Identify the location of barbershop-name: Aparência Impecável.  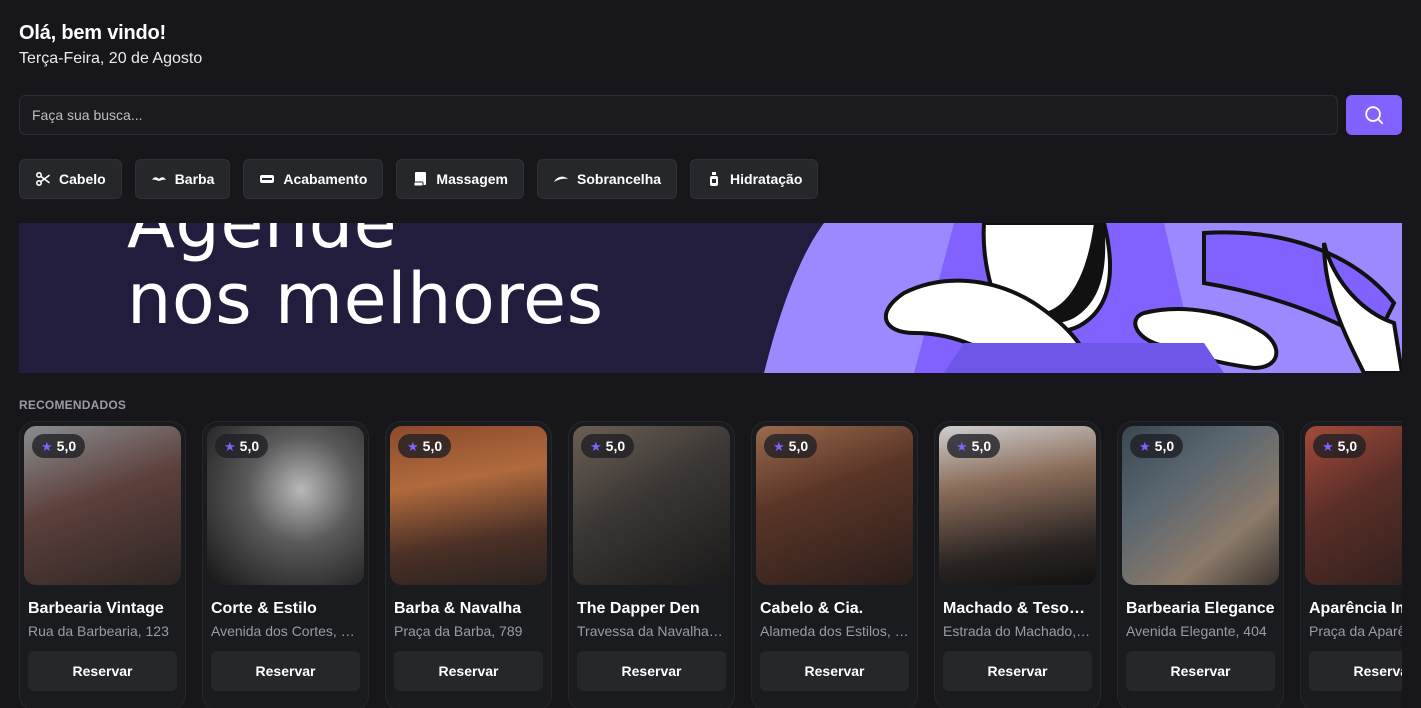
(1355, 608).